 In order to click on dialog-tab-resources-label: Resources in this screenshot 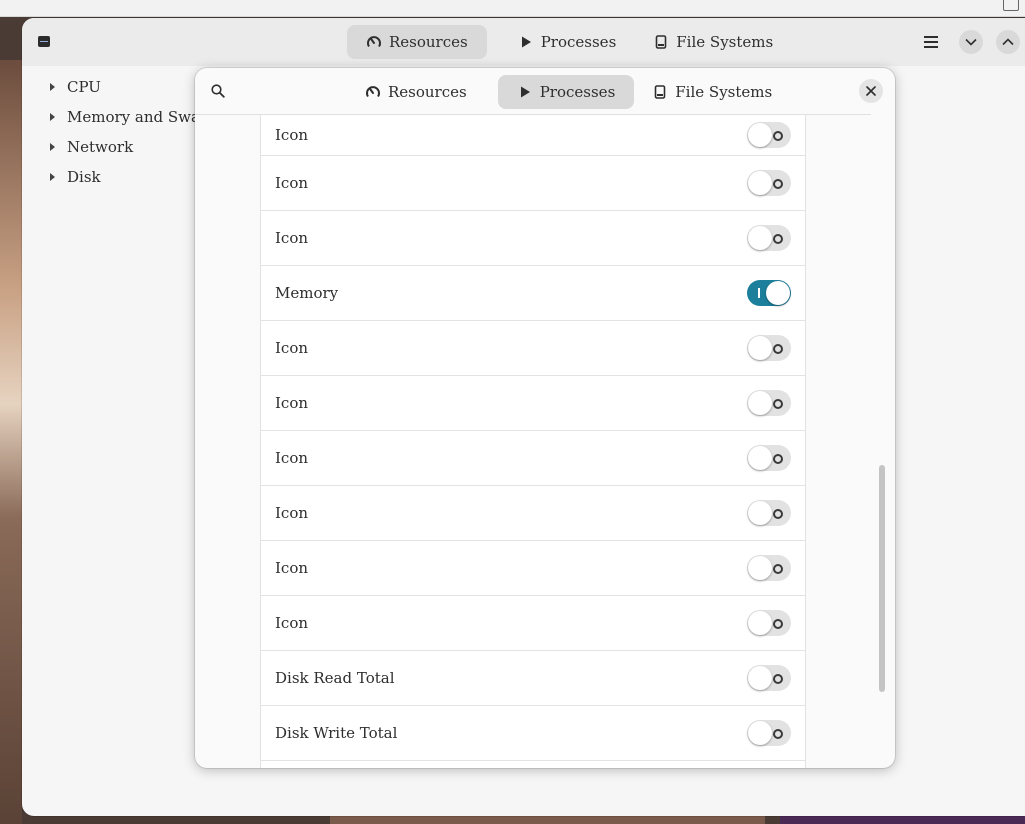, I will do `click(427, 92)`.